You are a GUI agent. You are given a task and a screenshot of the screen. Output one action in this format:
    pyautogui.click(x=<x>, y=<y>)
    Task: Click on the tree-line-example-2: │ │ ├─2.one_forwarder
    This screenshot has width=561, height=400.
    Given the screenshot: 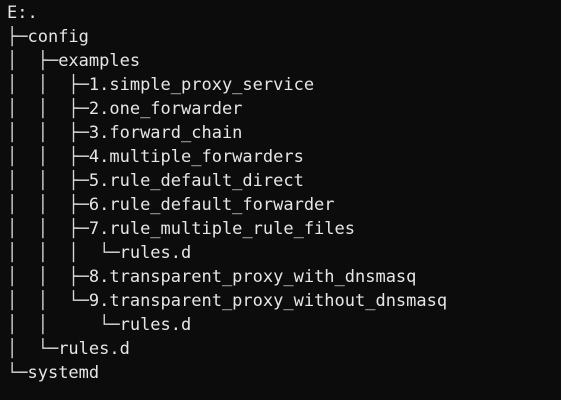 What is the action you would take?
    pyautogui.click(x=284, y=109)
    